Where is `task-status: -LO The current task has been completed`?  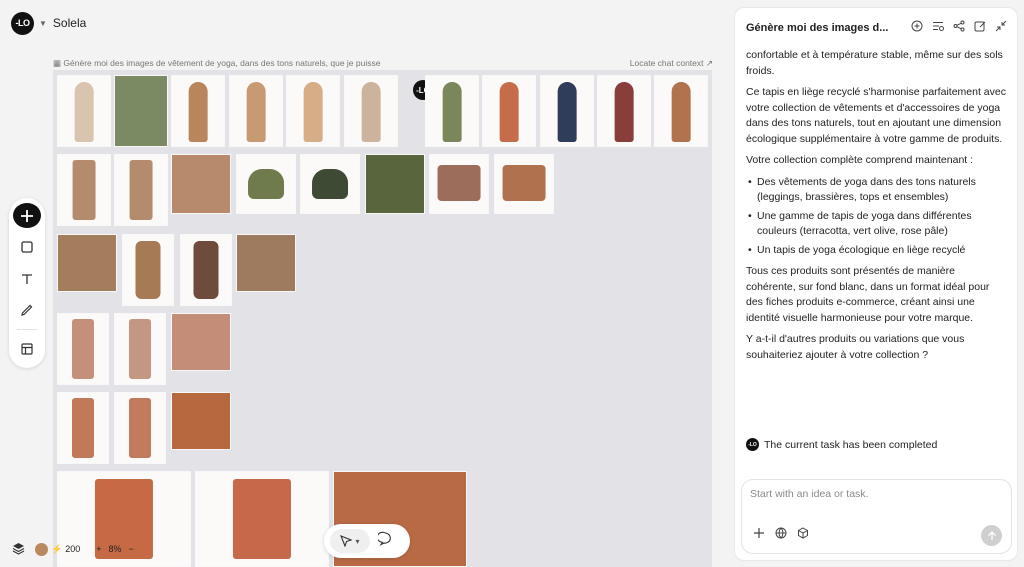 task-status: -LO The current task has been completed is located at coordinates (841, 444).